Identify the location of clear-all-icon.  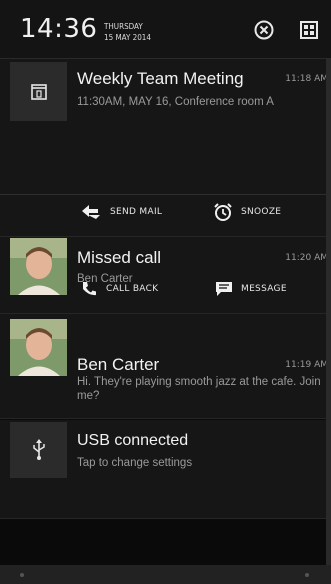
(264, 30).